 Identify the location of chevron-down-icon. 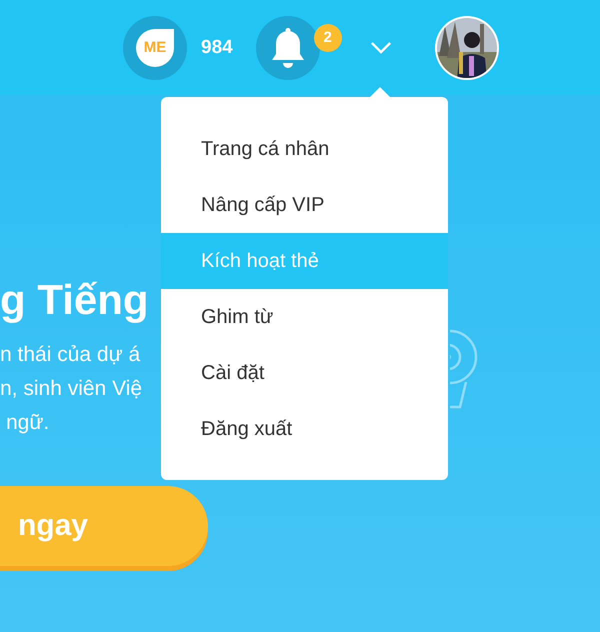
(381, 47).